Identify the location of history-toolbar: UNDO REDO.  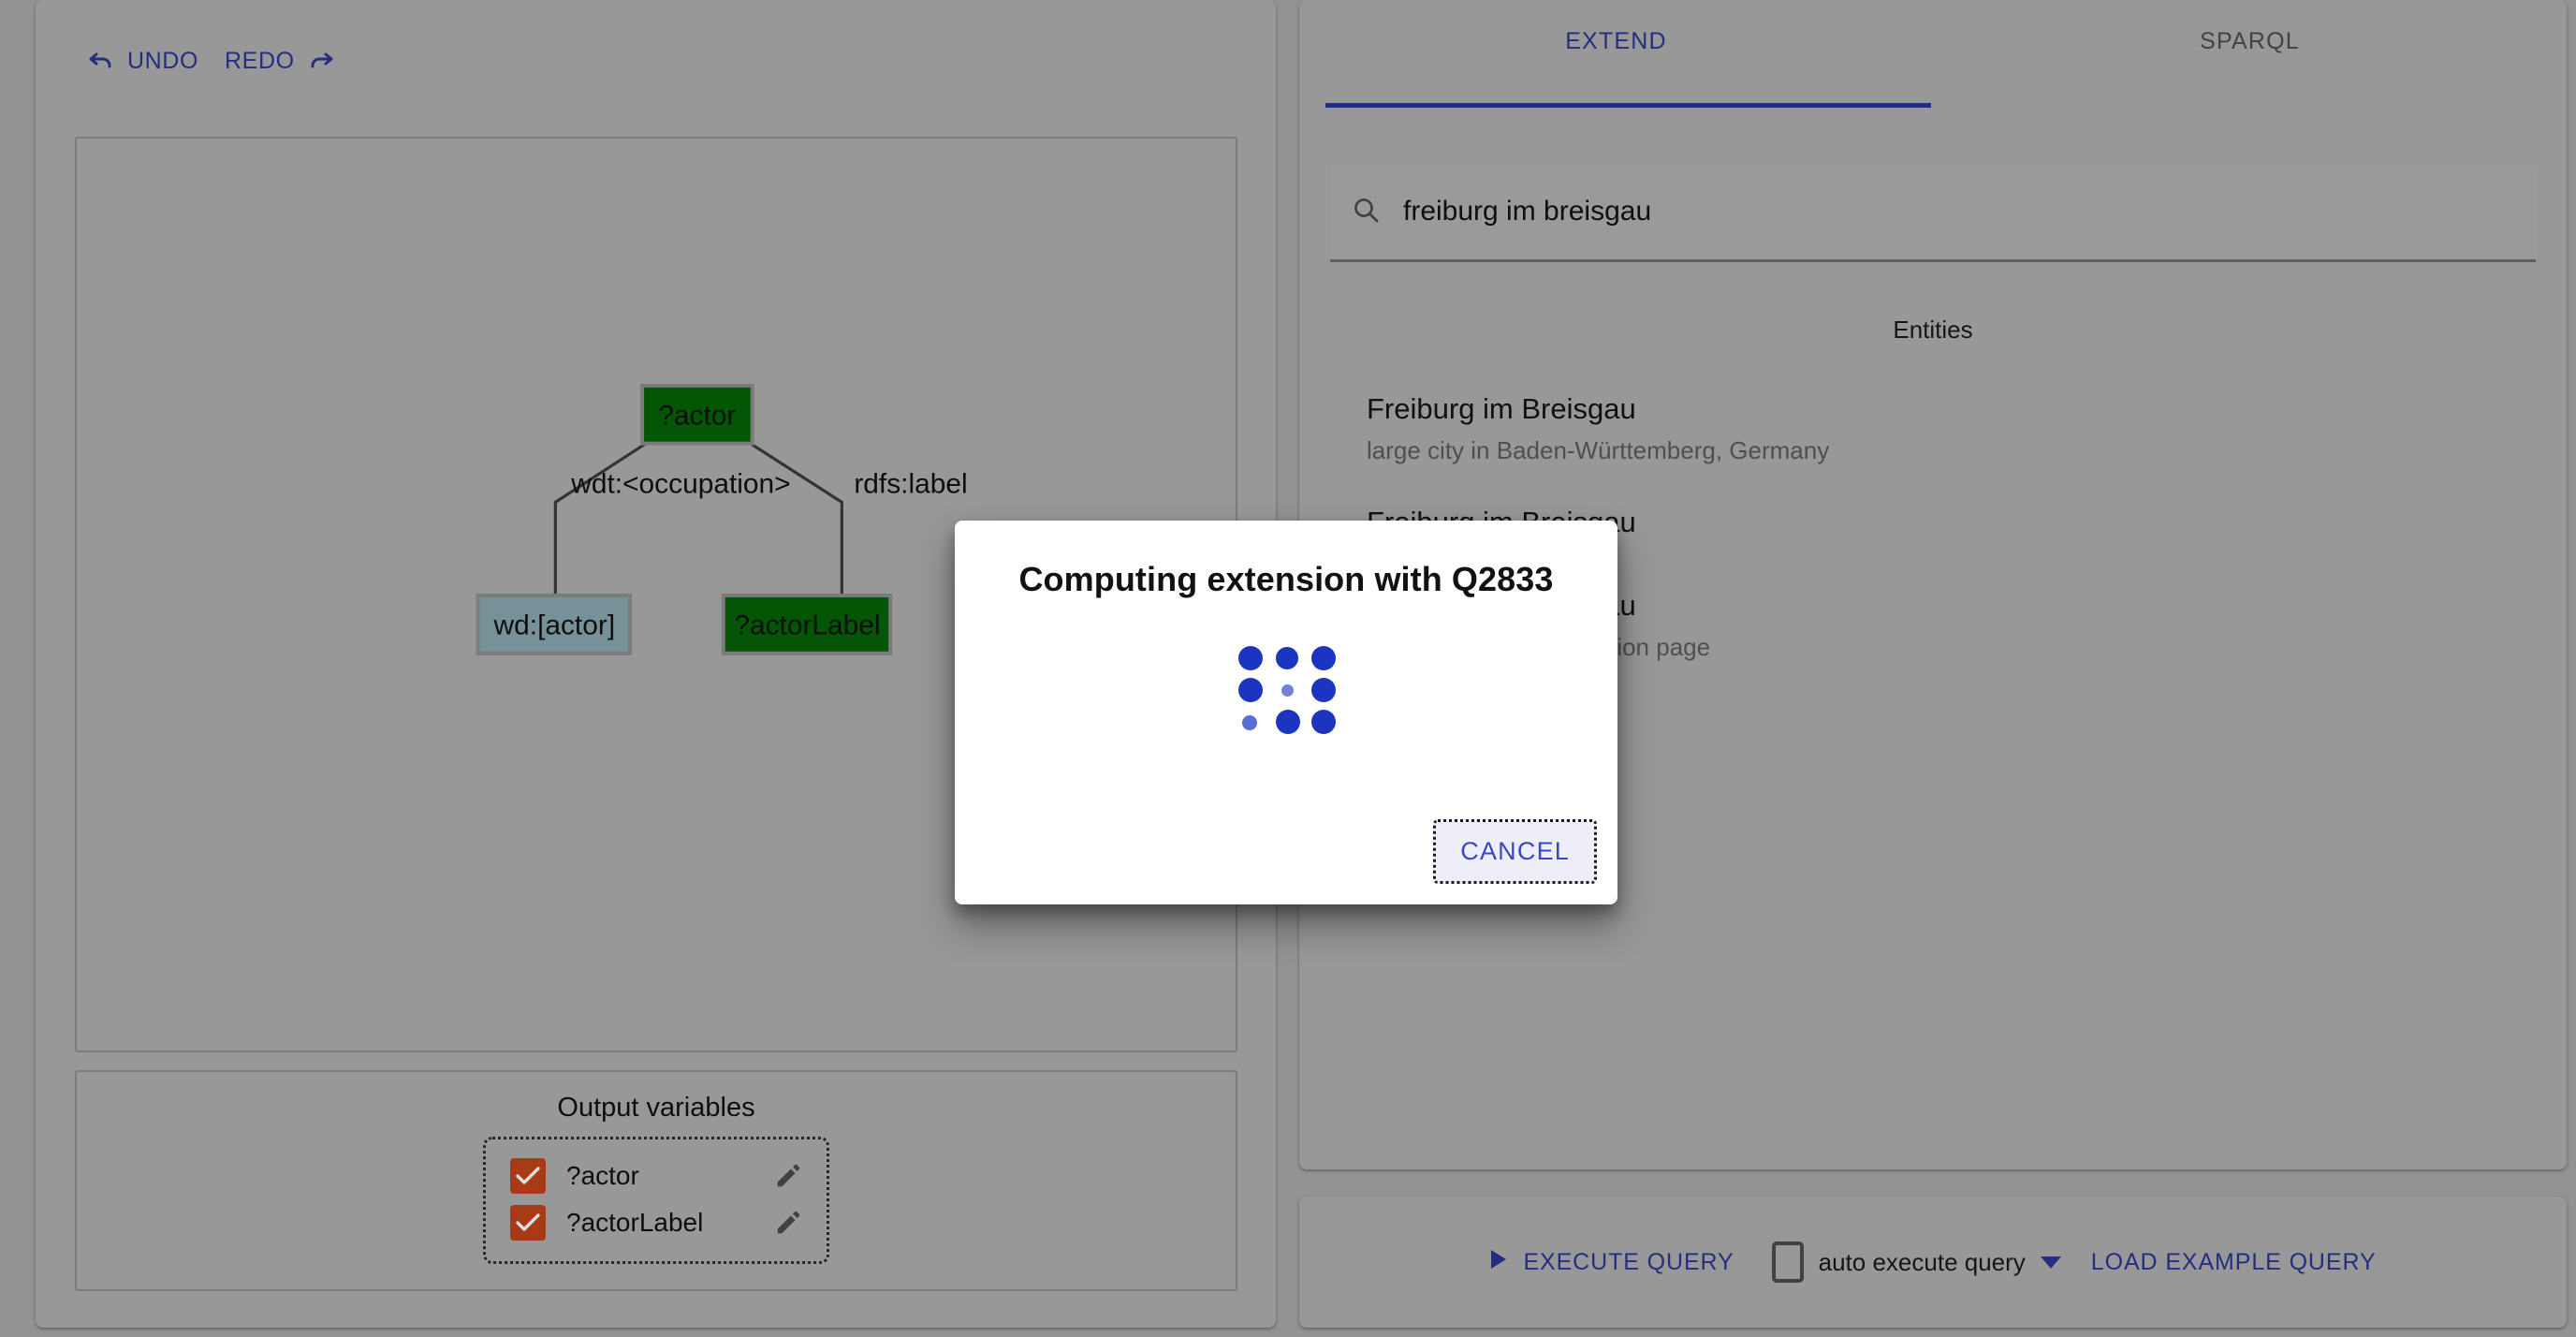
(191, 61).